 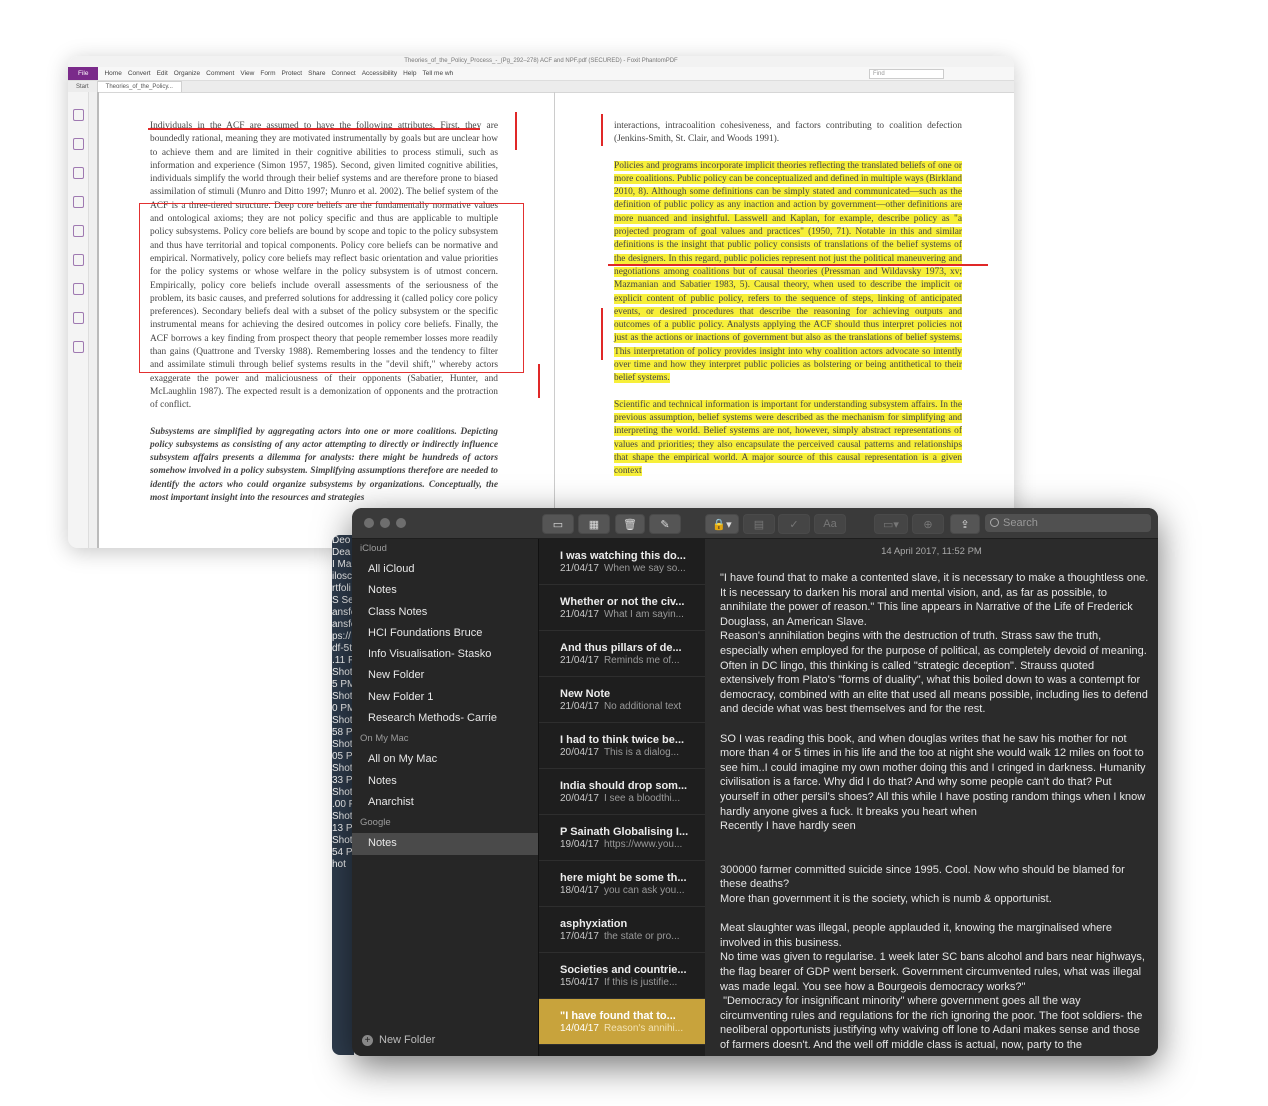 What do you see at coordinates (385, 523) in the screenshot?
I see `minimize-button` at bounding box center [385, 523].